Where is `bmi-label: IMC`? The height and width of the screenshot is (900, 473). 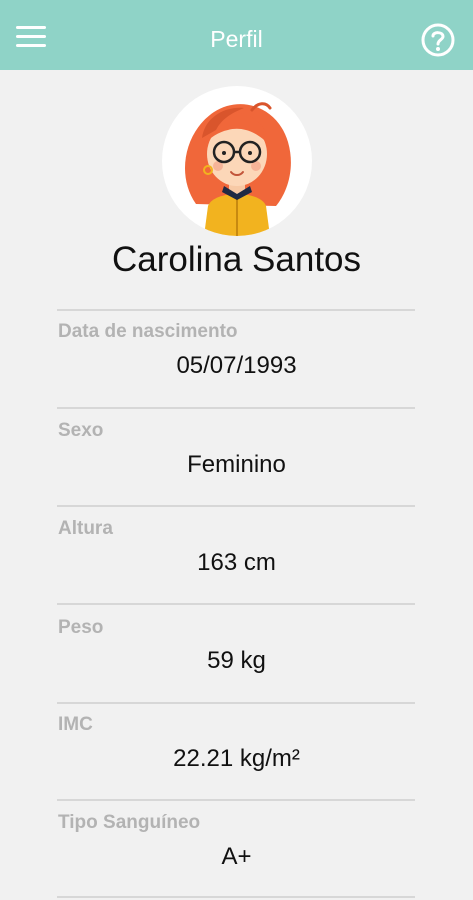
bmi-label: IMC is located at coordinates (75, 724).